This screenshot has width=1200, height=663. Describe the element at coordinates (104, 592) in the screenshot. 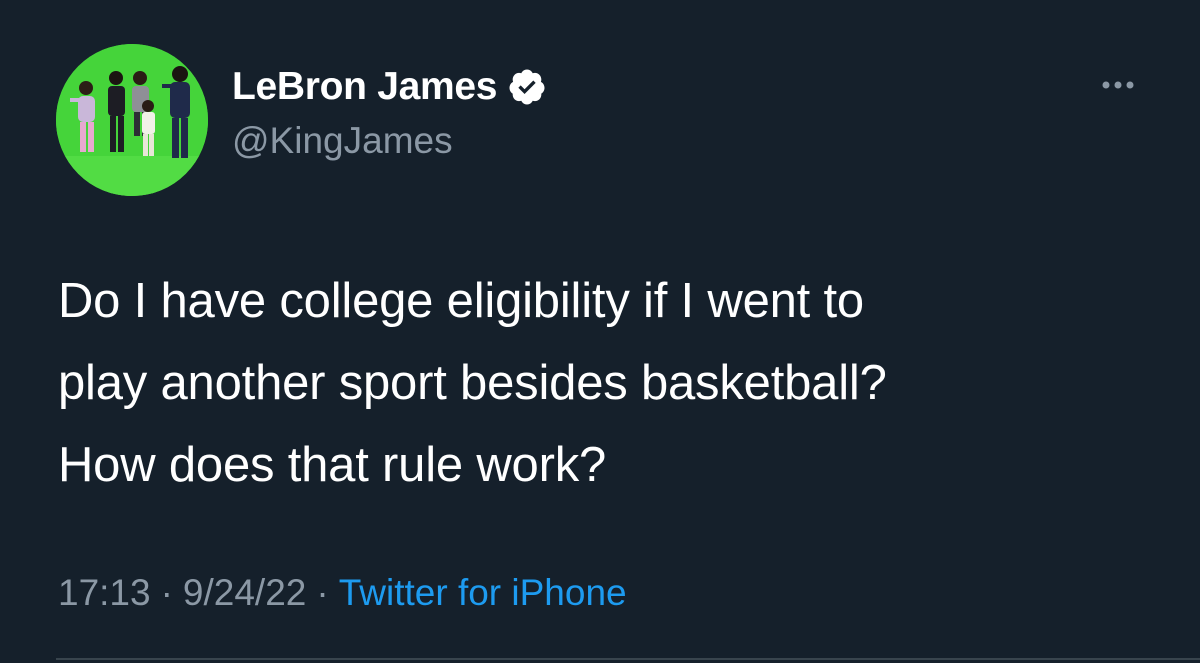

I see `tweet-time: 17:13` at that location.